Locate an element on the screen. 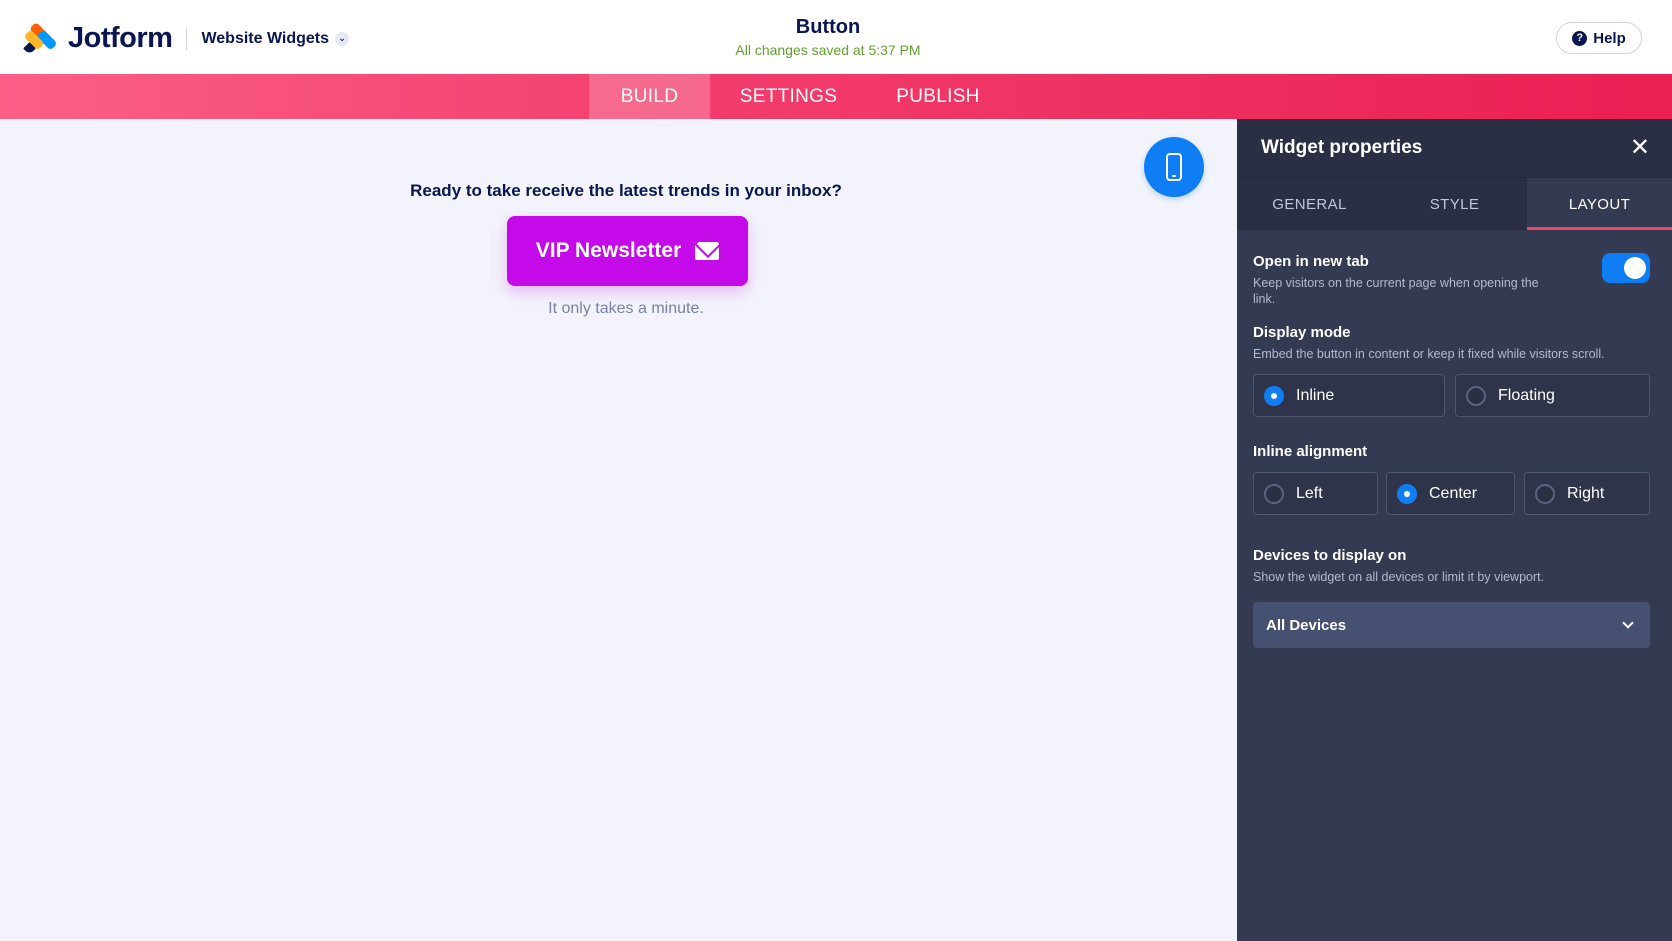 This screenshot has height=941, width=1672. tab-publish: PUBLISH is located at coordinates (938, 96).